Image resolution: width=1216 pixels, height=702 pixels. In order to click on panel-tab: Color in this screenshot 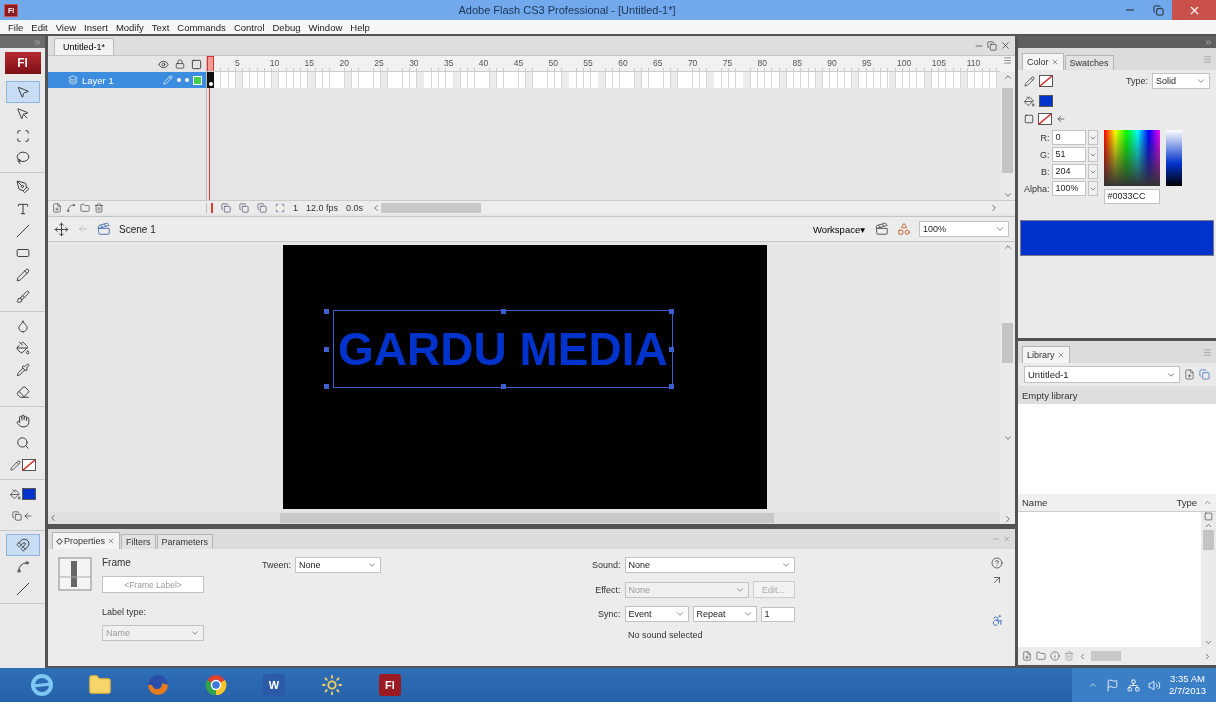, I will do `click(1043, 61)`.